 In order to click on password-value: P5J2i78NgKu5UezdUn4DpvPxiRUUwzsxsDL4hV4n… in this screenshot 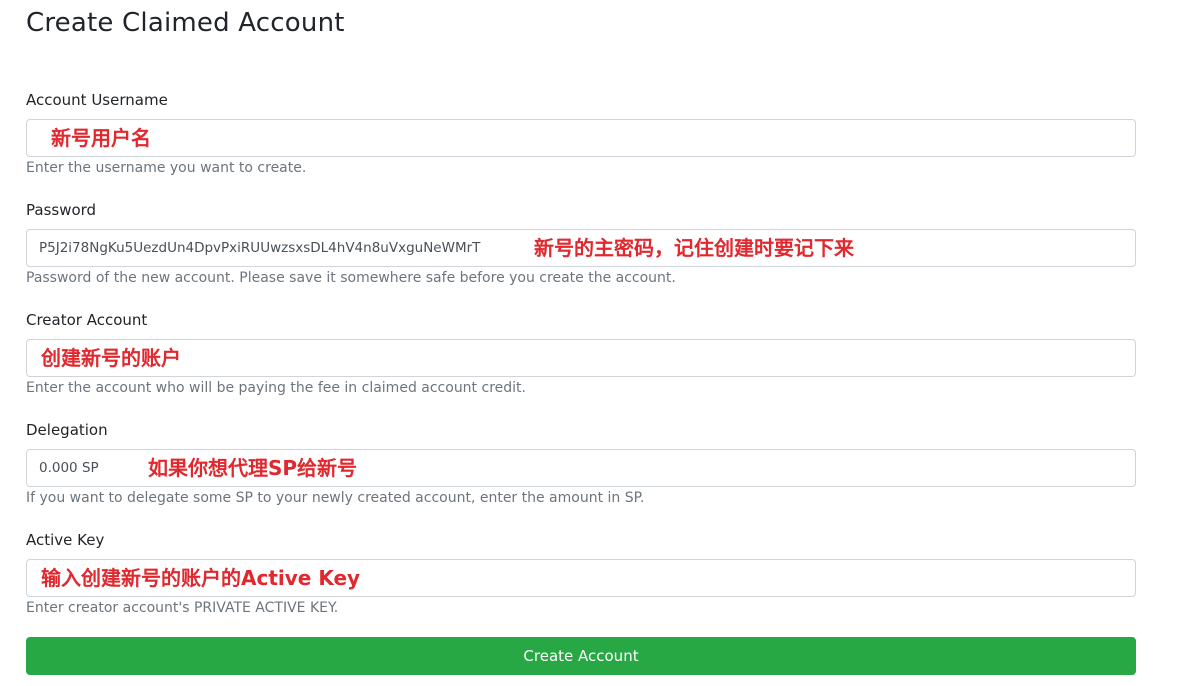, I will do `click(260, 248)`.